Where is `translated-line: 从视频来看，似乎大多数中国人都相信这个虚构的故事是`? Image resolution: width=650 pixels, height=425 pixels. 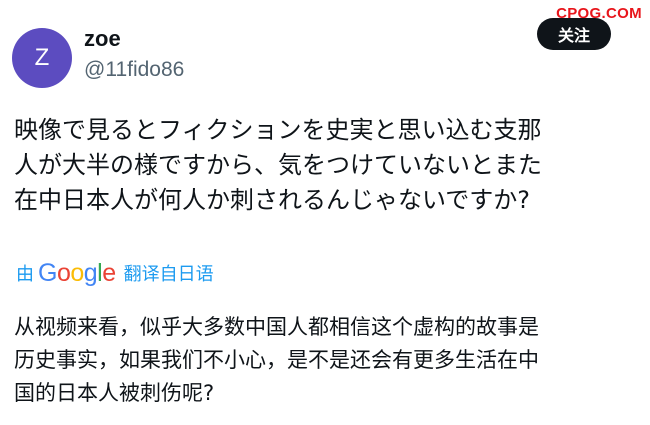
translated-line: 从视频来看，似乎大多数中国人都相信这个虚构的故事是 is located at coordinates (276, 327).